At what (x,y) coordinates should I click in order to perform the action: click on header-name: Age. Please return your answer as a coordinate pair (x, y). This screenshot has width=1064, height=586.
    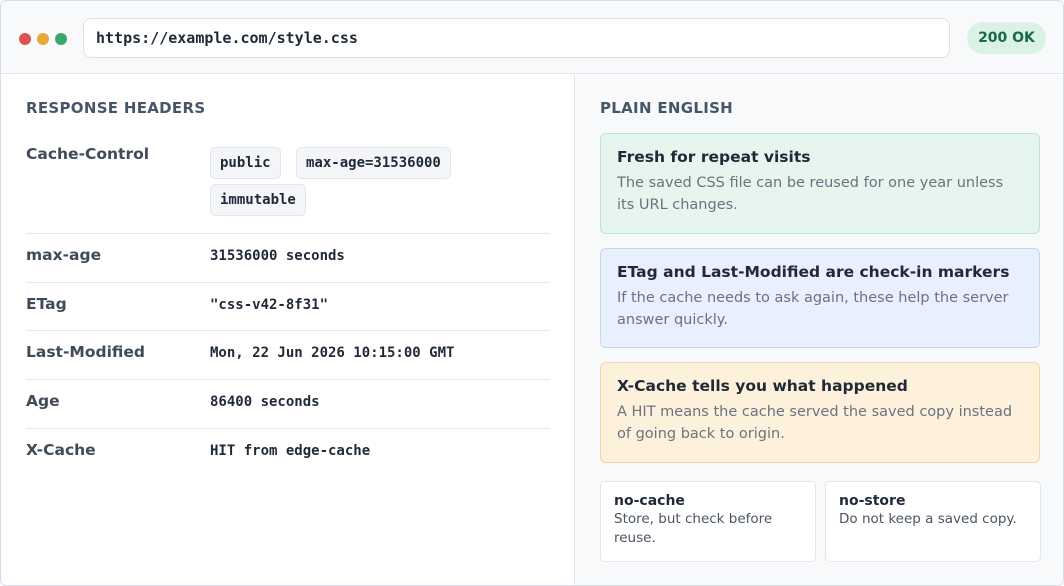
    Looking at the image, I should click on (43, 401).